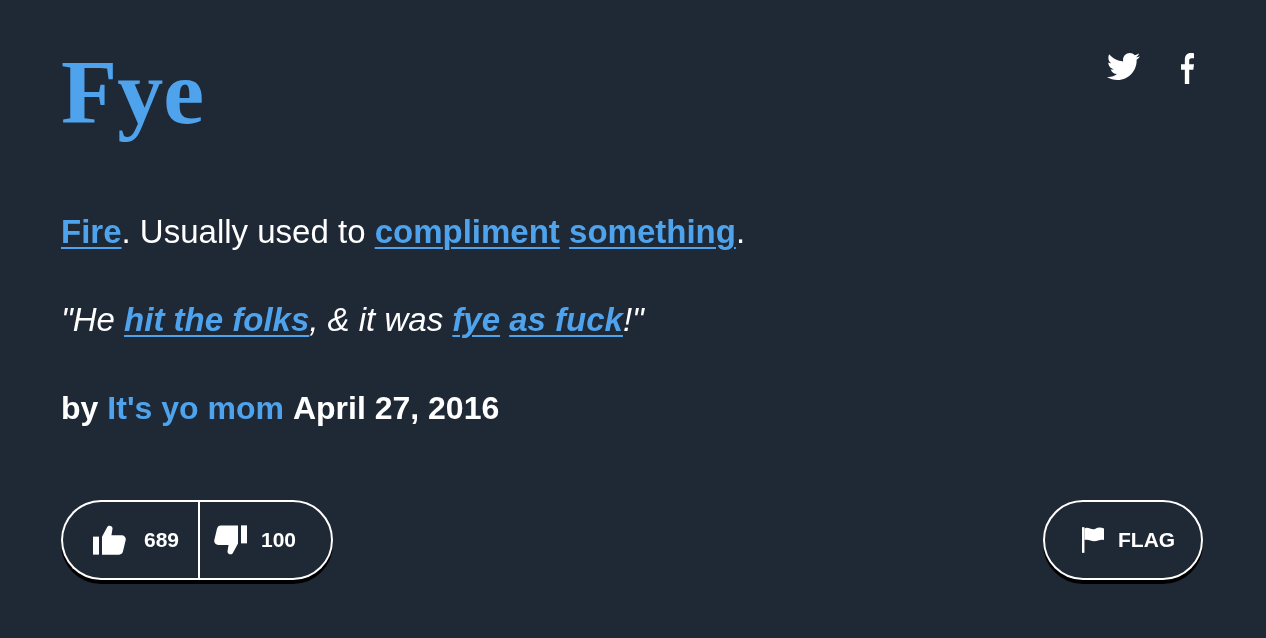 The width and height of the screenshot is (1266, 638). I want to click on definition-text: Fire. Usually used to compliment something., so click(404, 232).